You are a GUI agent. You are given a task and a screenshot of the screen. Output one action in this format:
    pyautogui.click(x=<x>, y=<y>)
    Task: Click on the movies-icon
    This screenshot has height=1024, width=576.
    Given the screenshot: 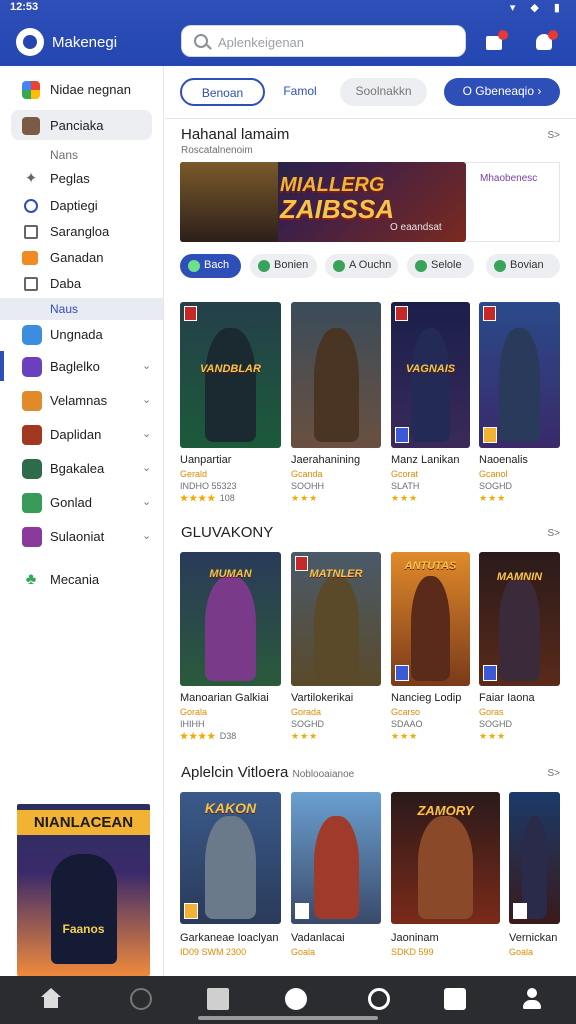 What is the action you would take?
    pyautogui.click(x=296, y=999)
    